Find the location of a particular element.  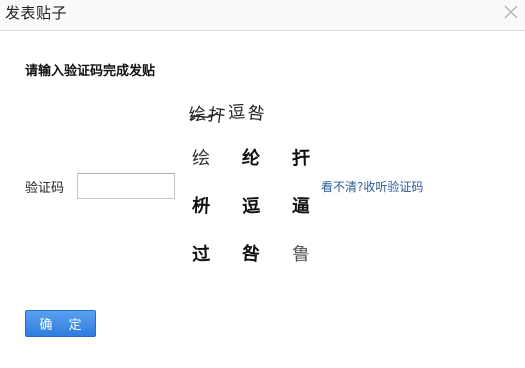

dialog-title: 发表贴子 is located at coordinates (36, 13).